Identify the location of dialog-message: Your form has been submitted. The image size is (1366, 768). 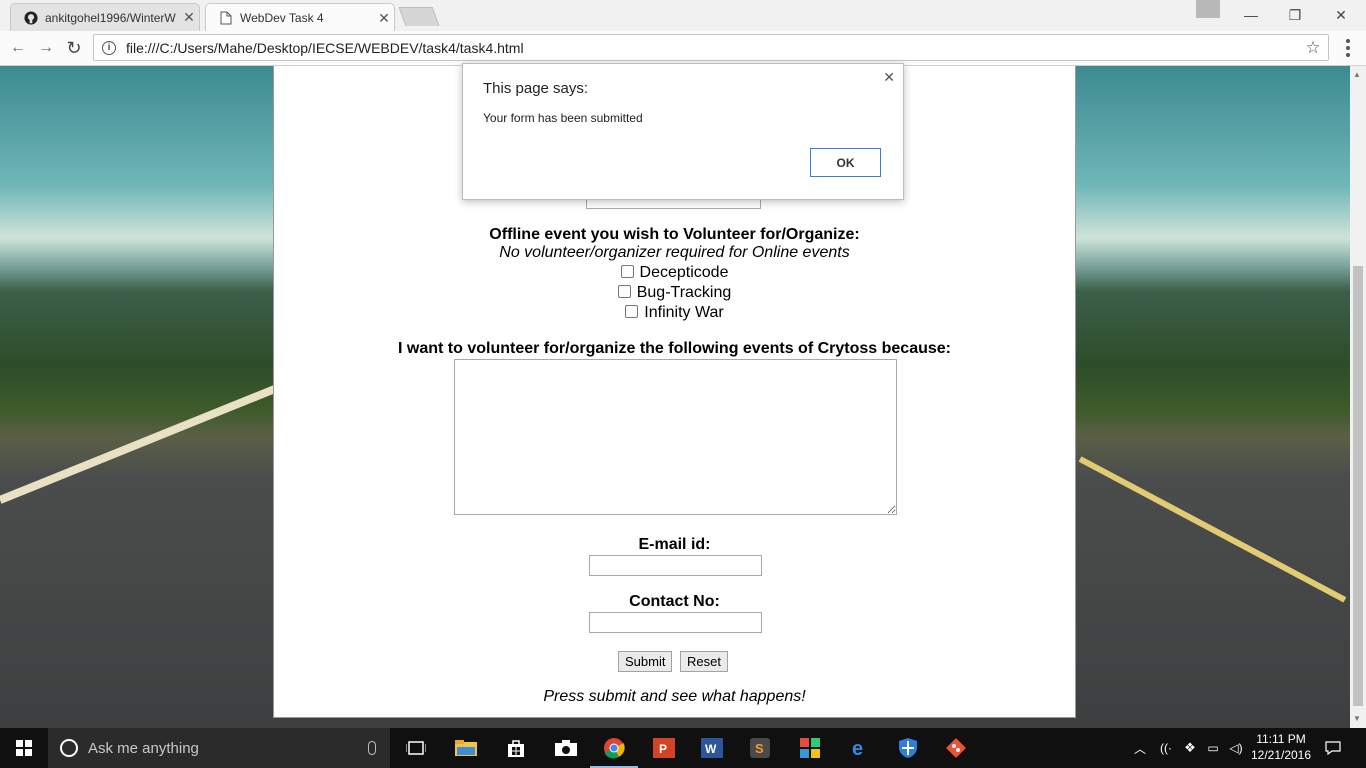
(563, 118).